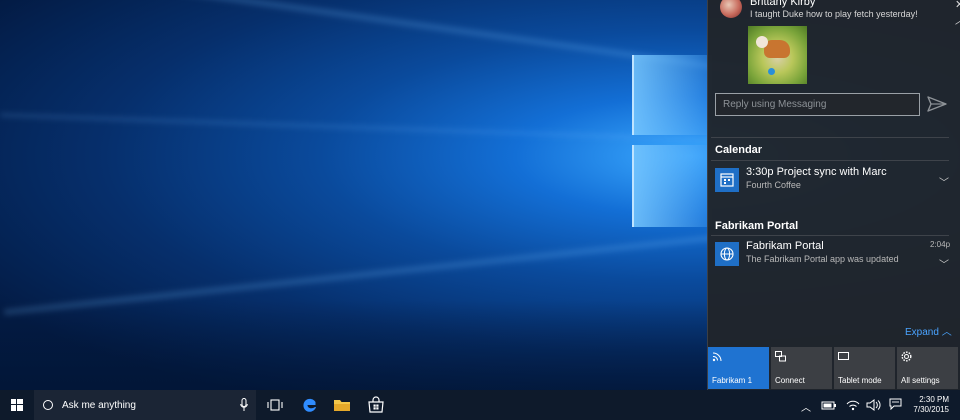 The width and height of the screenshot is (960, 420). What do you see at coordinates (99, 405) in the screenshot?
I see `search-placeholder: Ask me anything` at bounding box center [99, 405].